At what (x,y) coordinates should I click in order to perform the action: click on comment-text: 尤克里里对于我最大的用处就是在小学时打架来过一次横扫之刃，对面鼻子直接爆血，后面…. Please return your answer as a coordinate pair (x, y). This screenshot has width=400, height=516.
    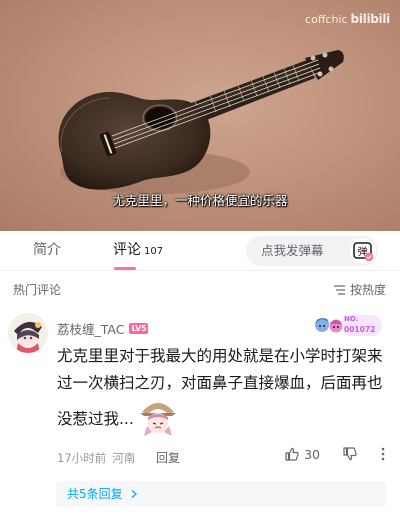
    Looking at the image, I should click on (220, 387).